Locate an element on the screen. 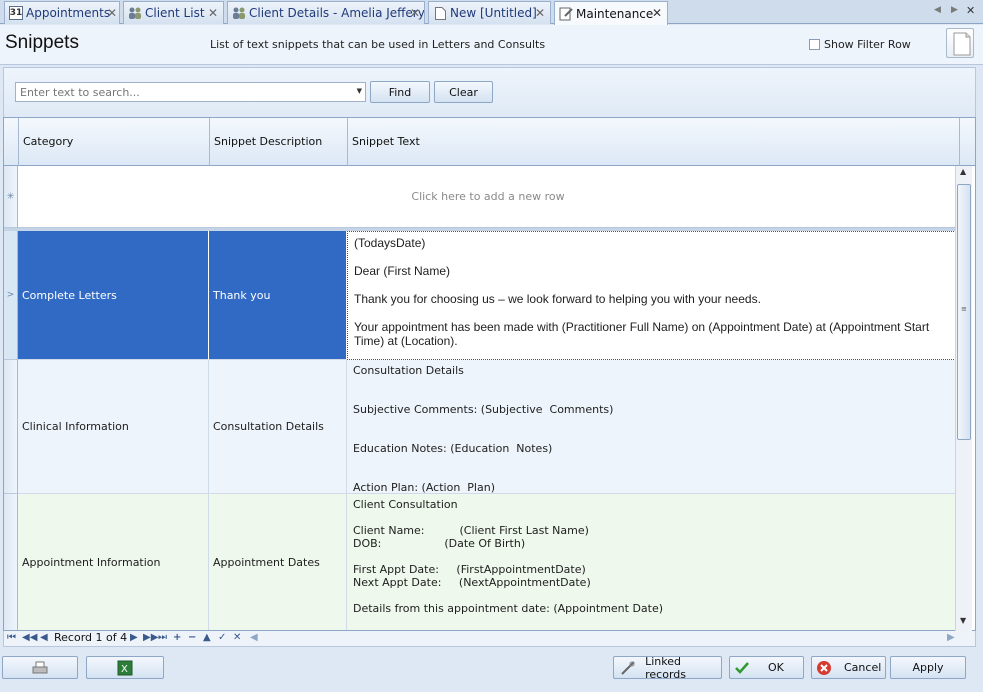 The width and height of the screenshot is (983, 692). cancel-edit-icon: ✕ is located at coordinates (237, 638).